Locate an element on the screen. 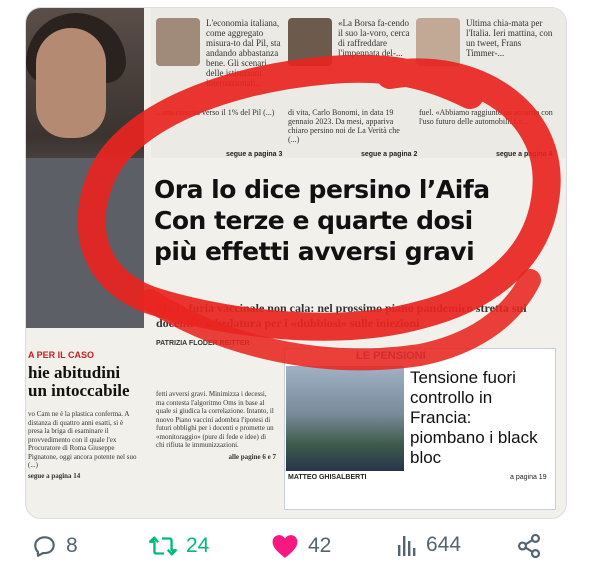  headline-line: più effetti avversi gravi is located at coordinates (314, 251).